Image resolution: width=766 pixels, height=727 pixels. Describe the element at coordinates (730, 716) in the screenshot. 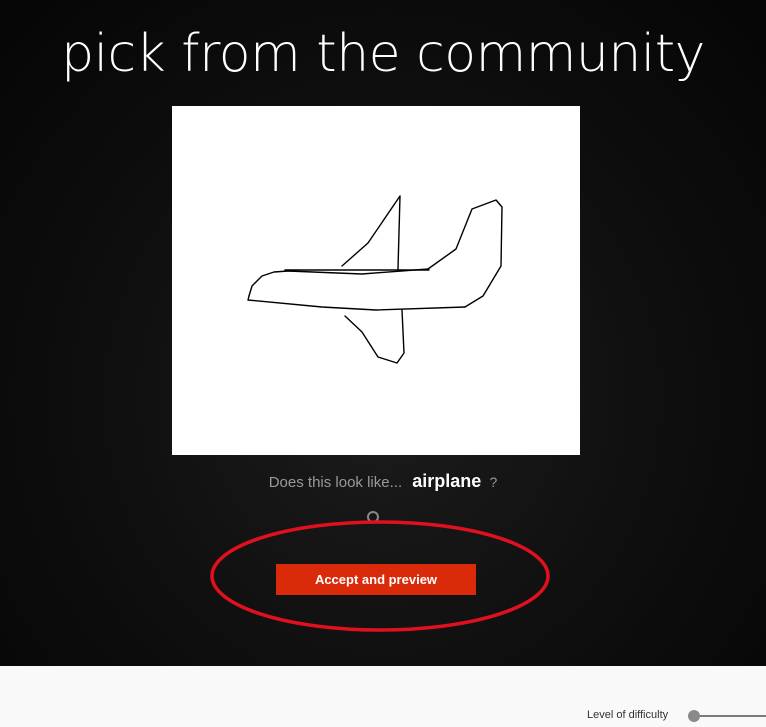

I see `difficulty-slider-track` at that location.